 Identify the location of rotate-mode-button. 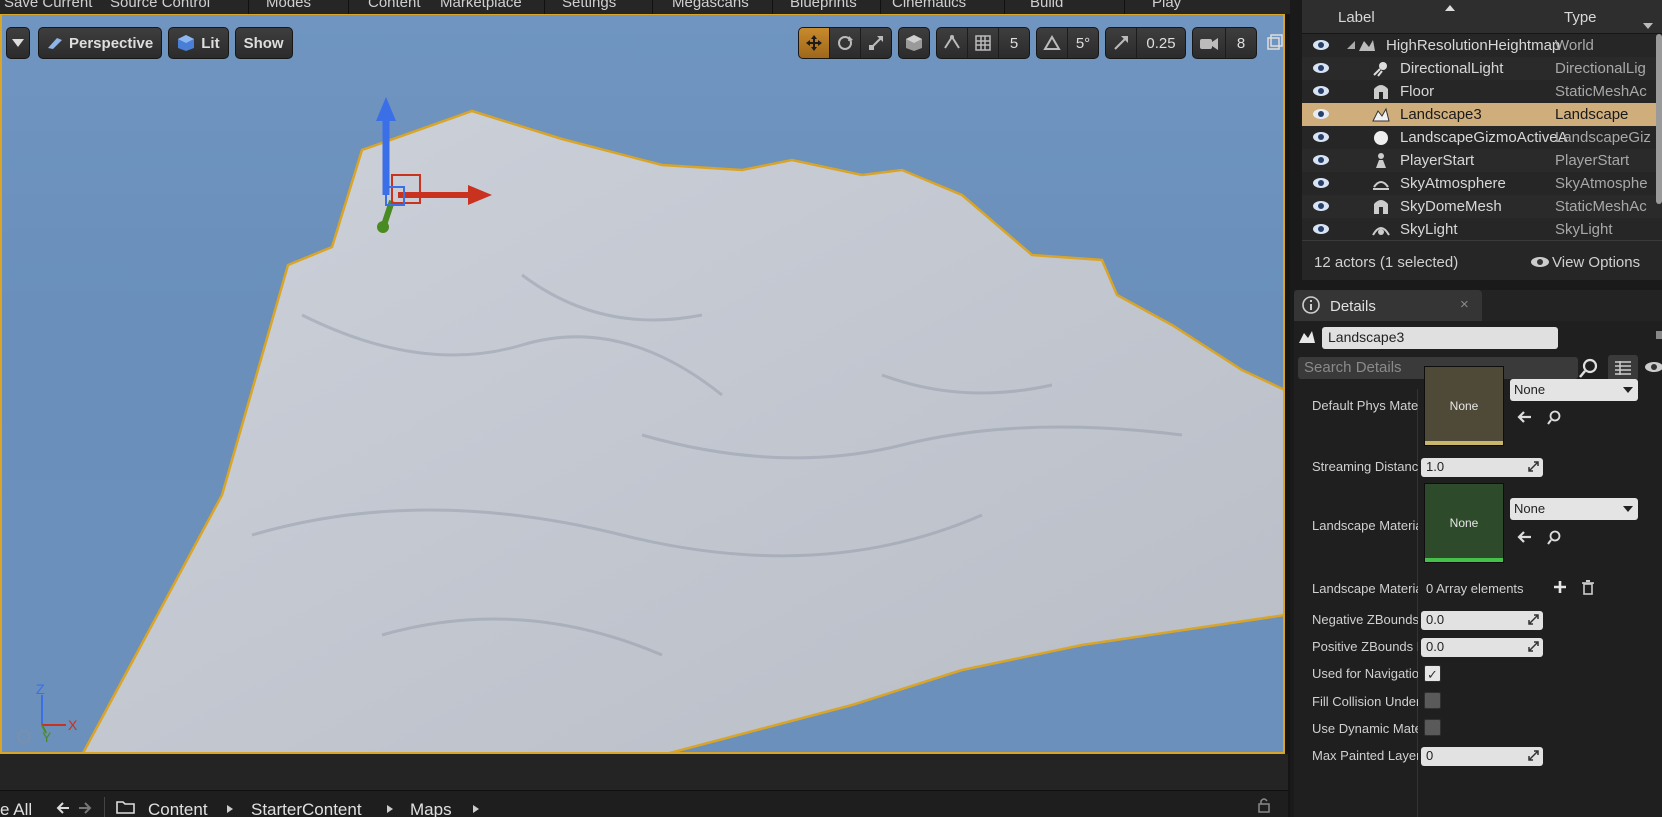
(845, 43).